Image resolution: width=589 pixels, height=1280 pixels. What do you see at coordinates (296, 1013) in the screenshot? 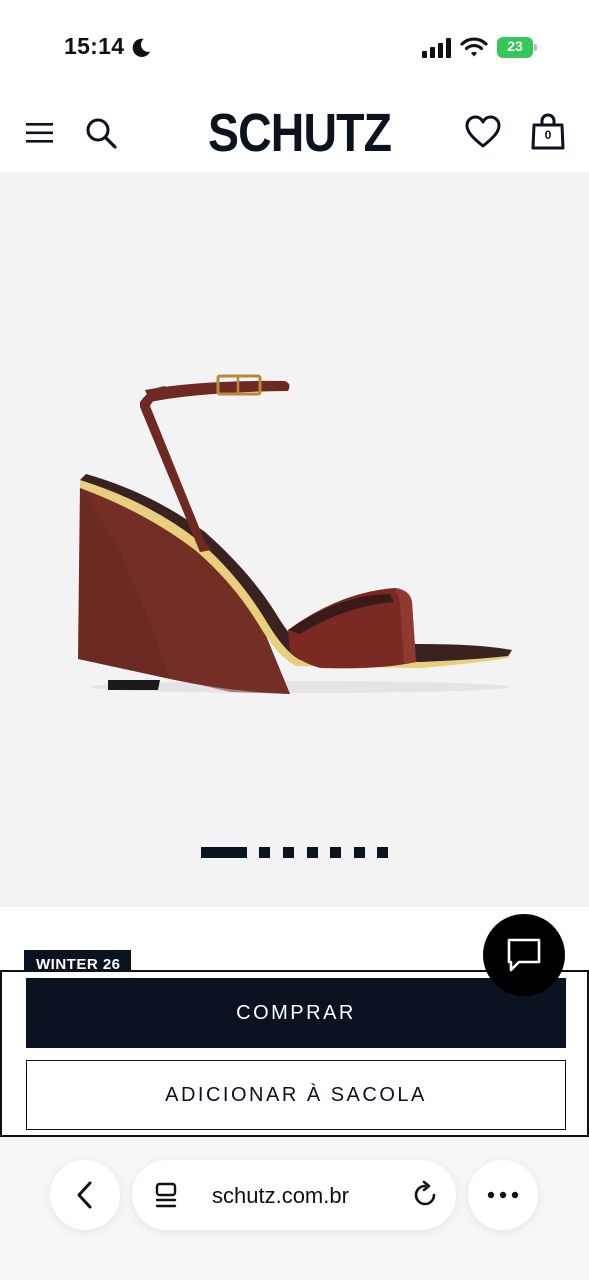
I see `buy-button: COMPRAR` at bounding box center [296, 1013].